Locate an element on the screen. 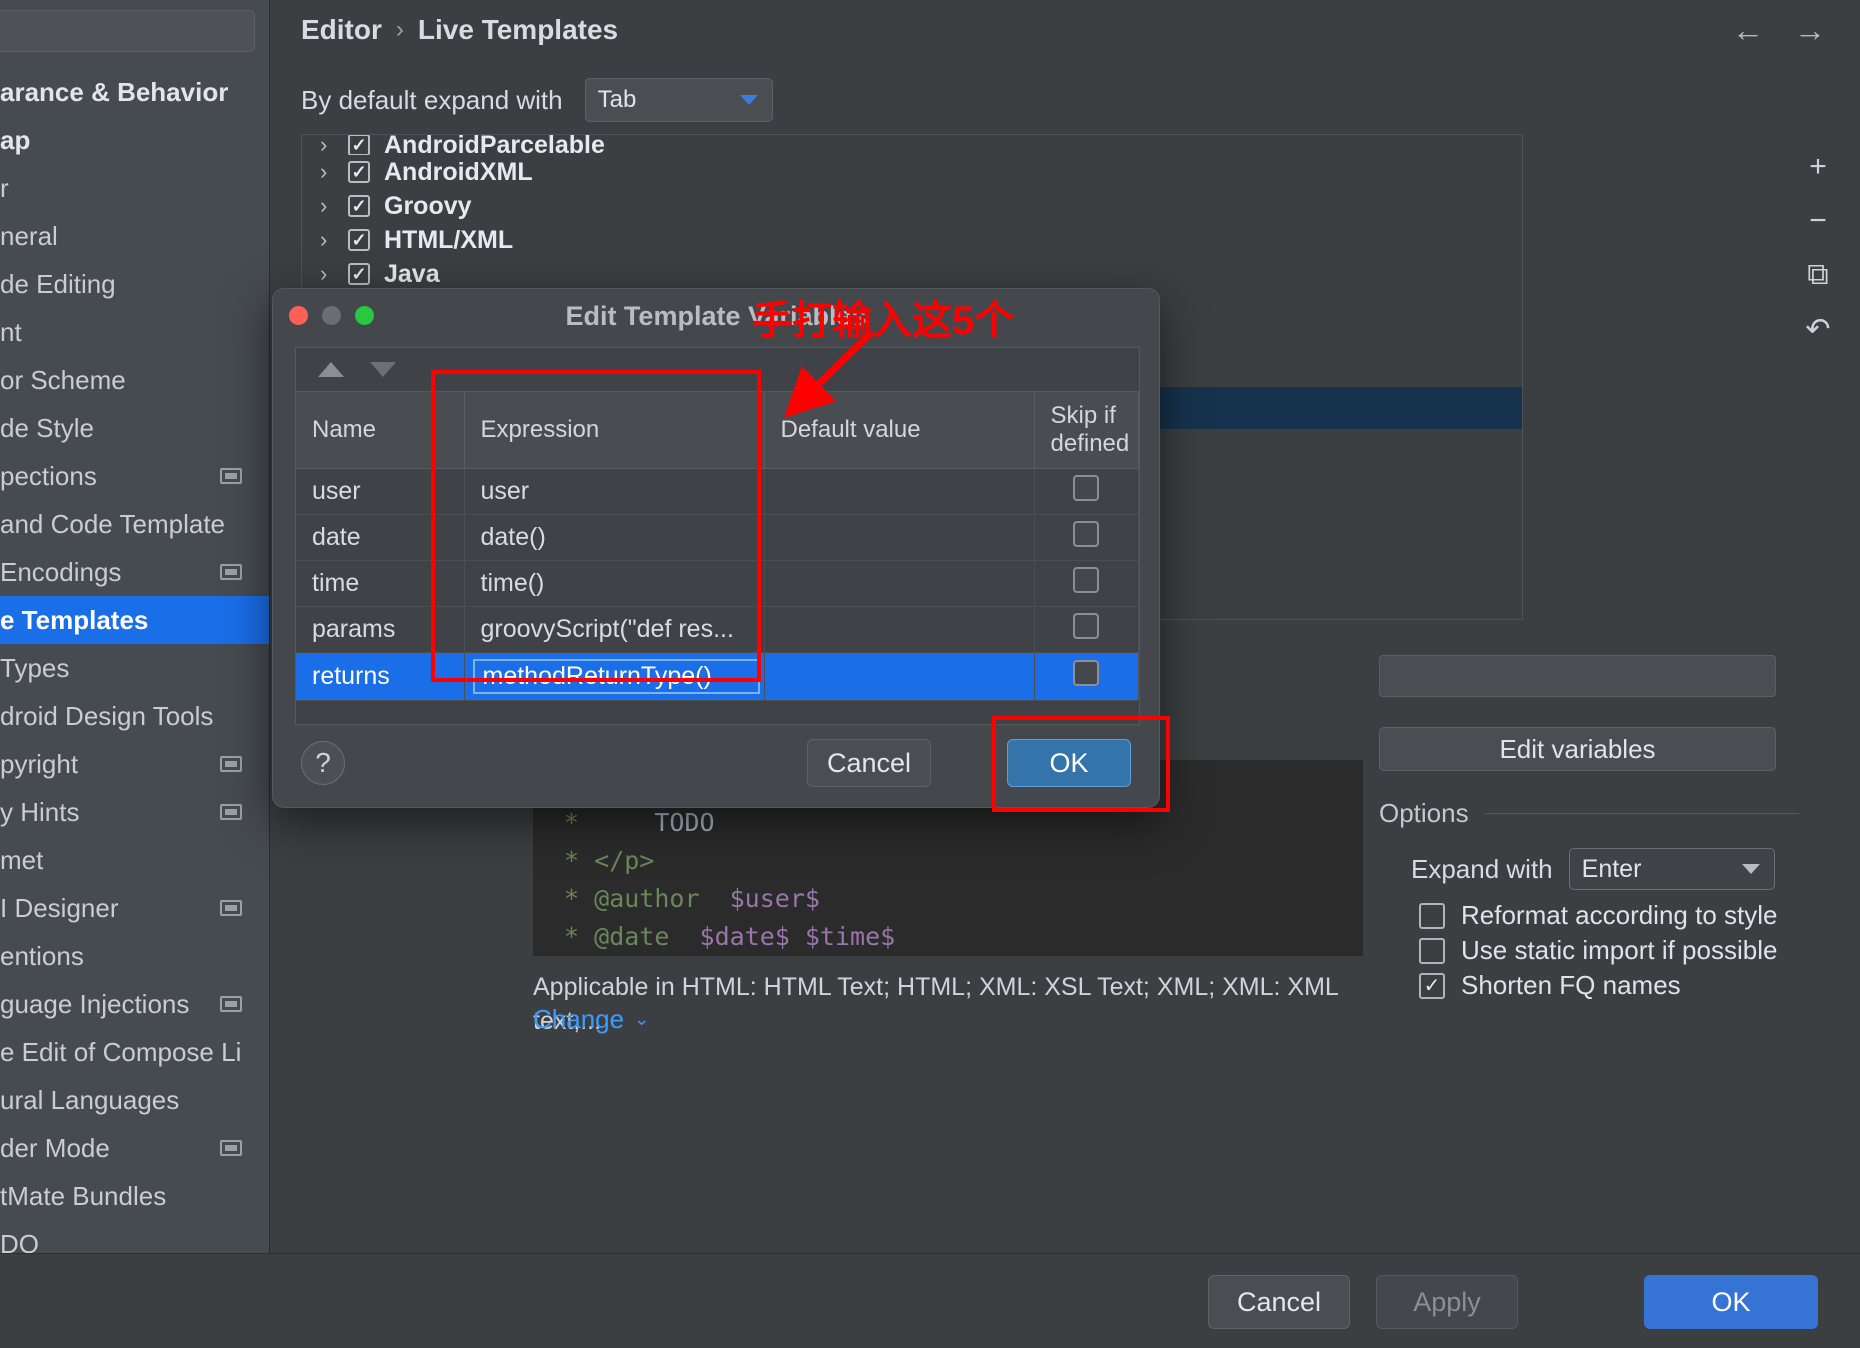 The image size is (1860, 1348). cell-name: time is located at coordinates (380, 583).